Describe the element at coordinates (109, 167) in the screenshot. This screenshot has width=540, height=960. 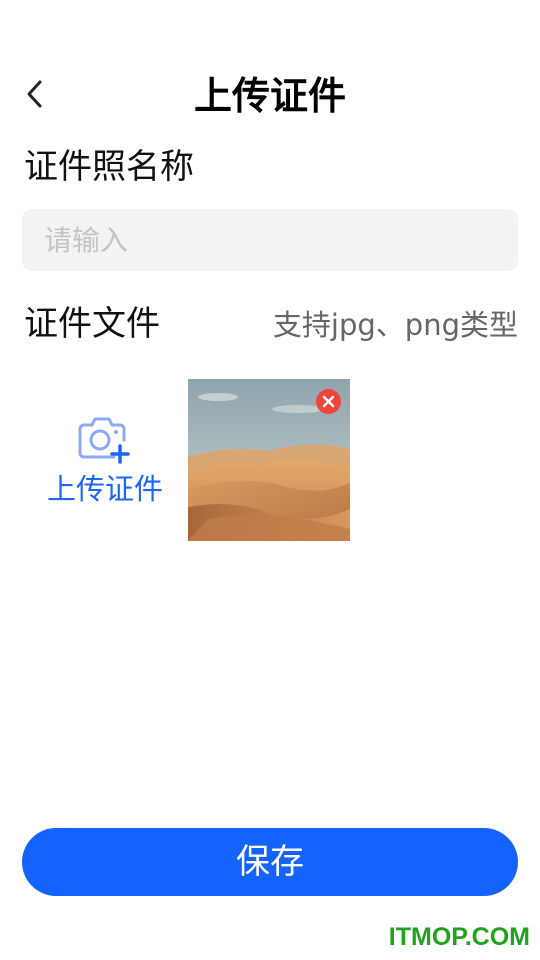
I see `name-field-label: 证件照名称` at that location.